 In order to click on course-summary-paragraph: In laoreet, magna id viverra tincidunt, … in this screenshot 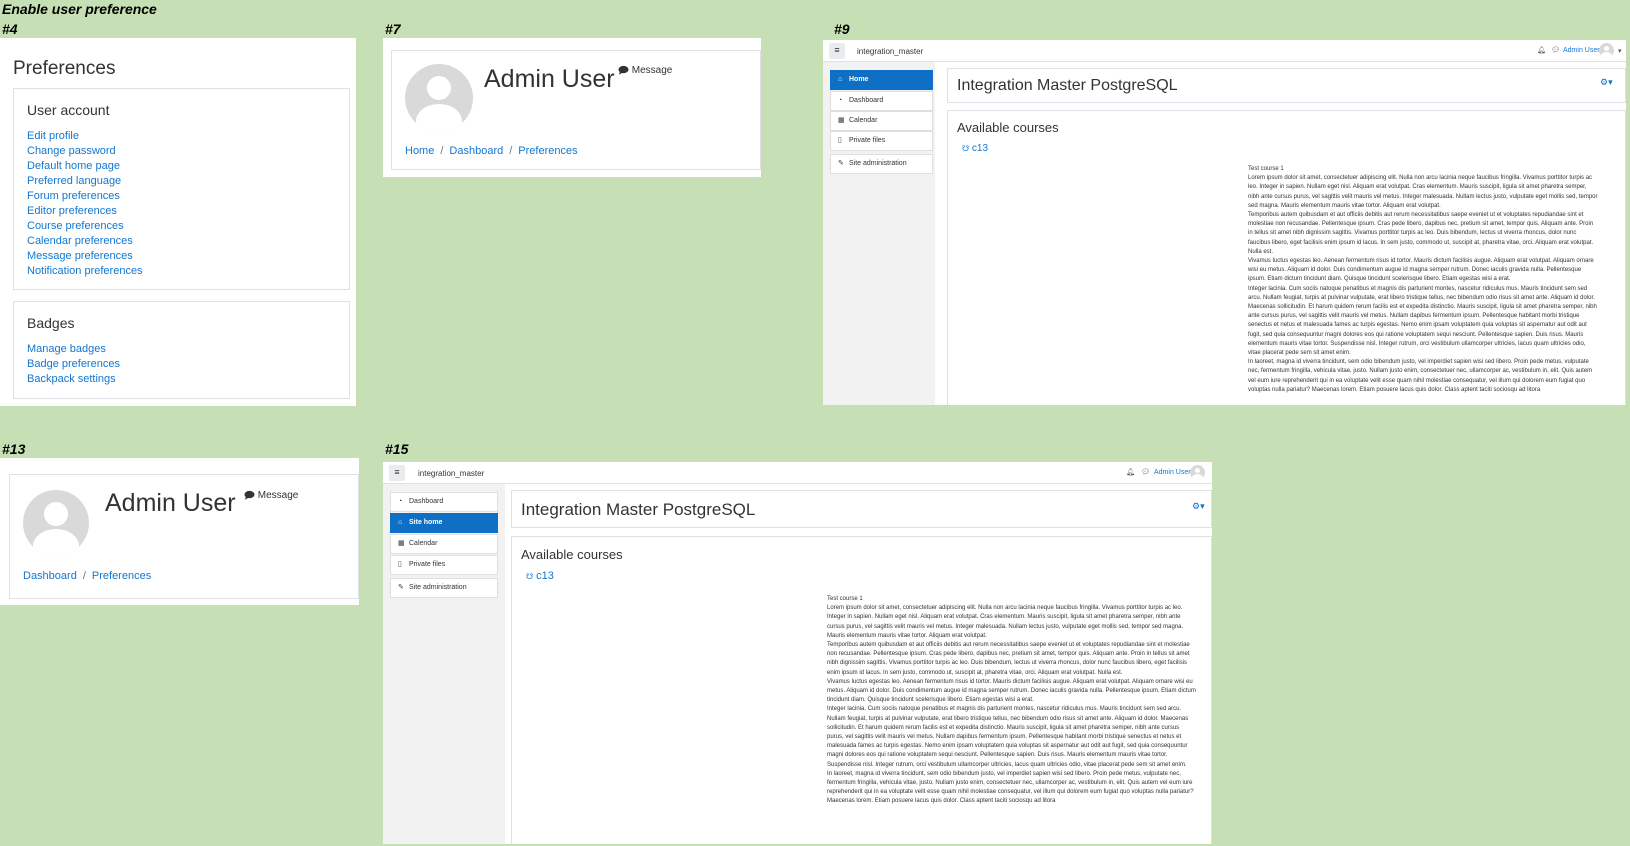, I will do `click(1420, 376)`.